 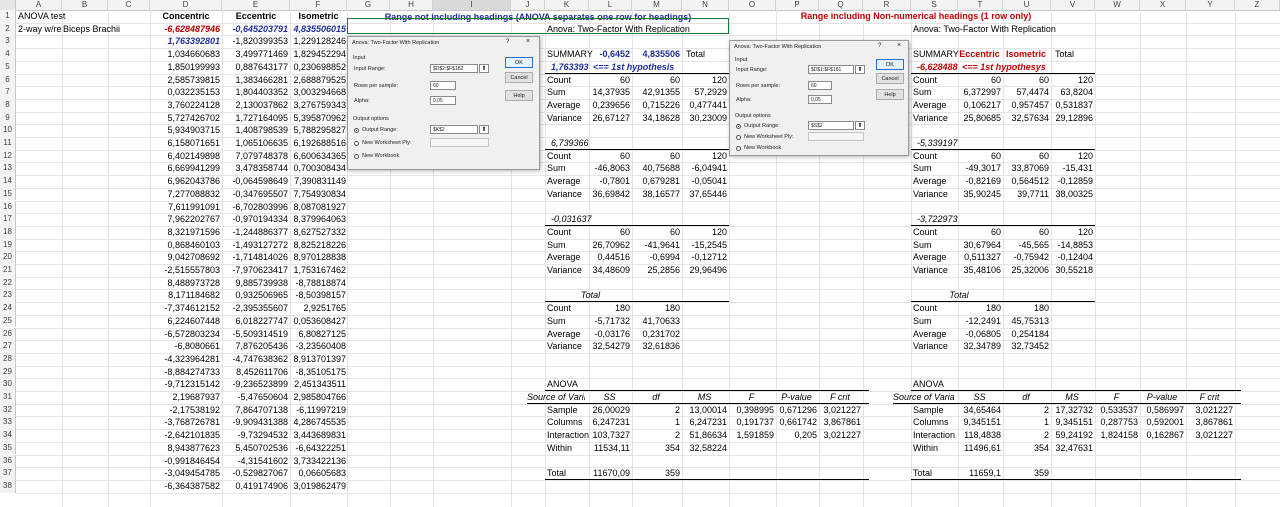 I want to click on stat-value: 0,231702, so click(x=656, y=334).